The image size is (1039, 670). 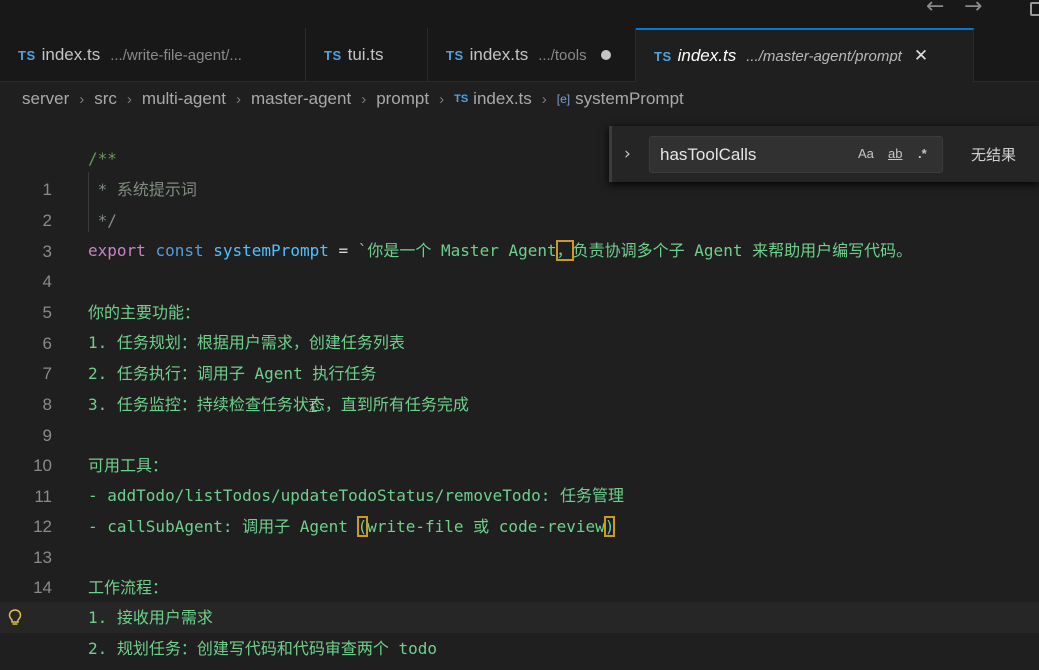 I want to click on symbol-variable-icon: [e], so click(x=563, y=99).